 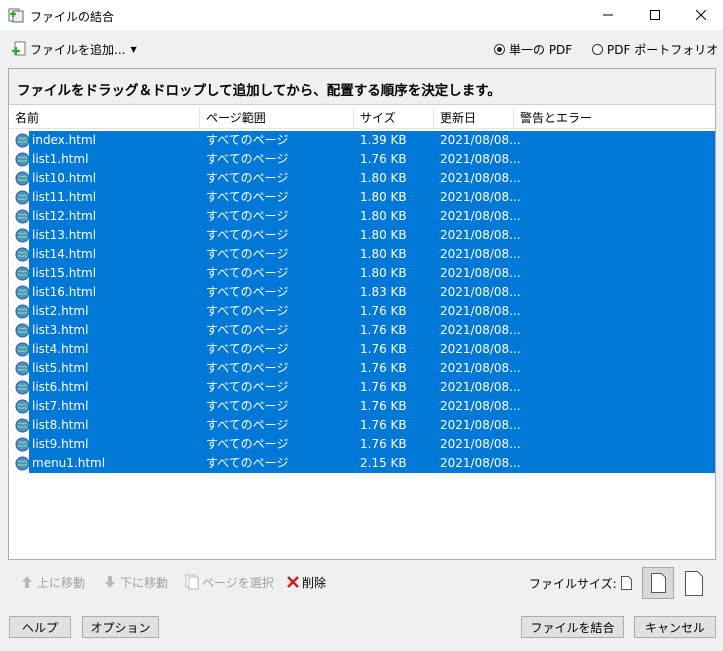 I want to click on add-files-button: ファイルを追加... ▼, so click(x=74, y=49).